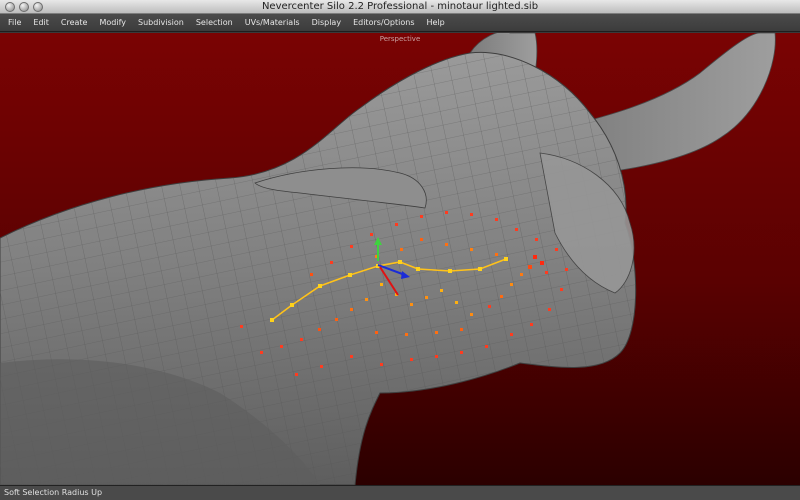 The width and height of the screenshot is (800, 500). Describe the element at coordinates (383, 23) in the screenshot. I see `menu-editors-options: Editors/Options` at that location.